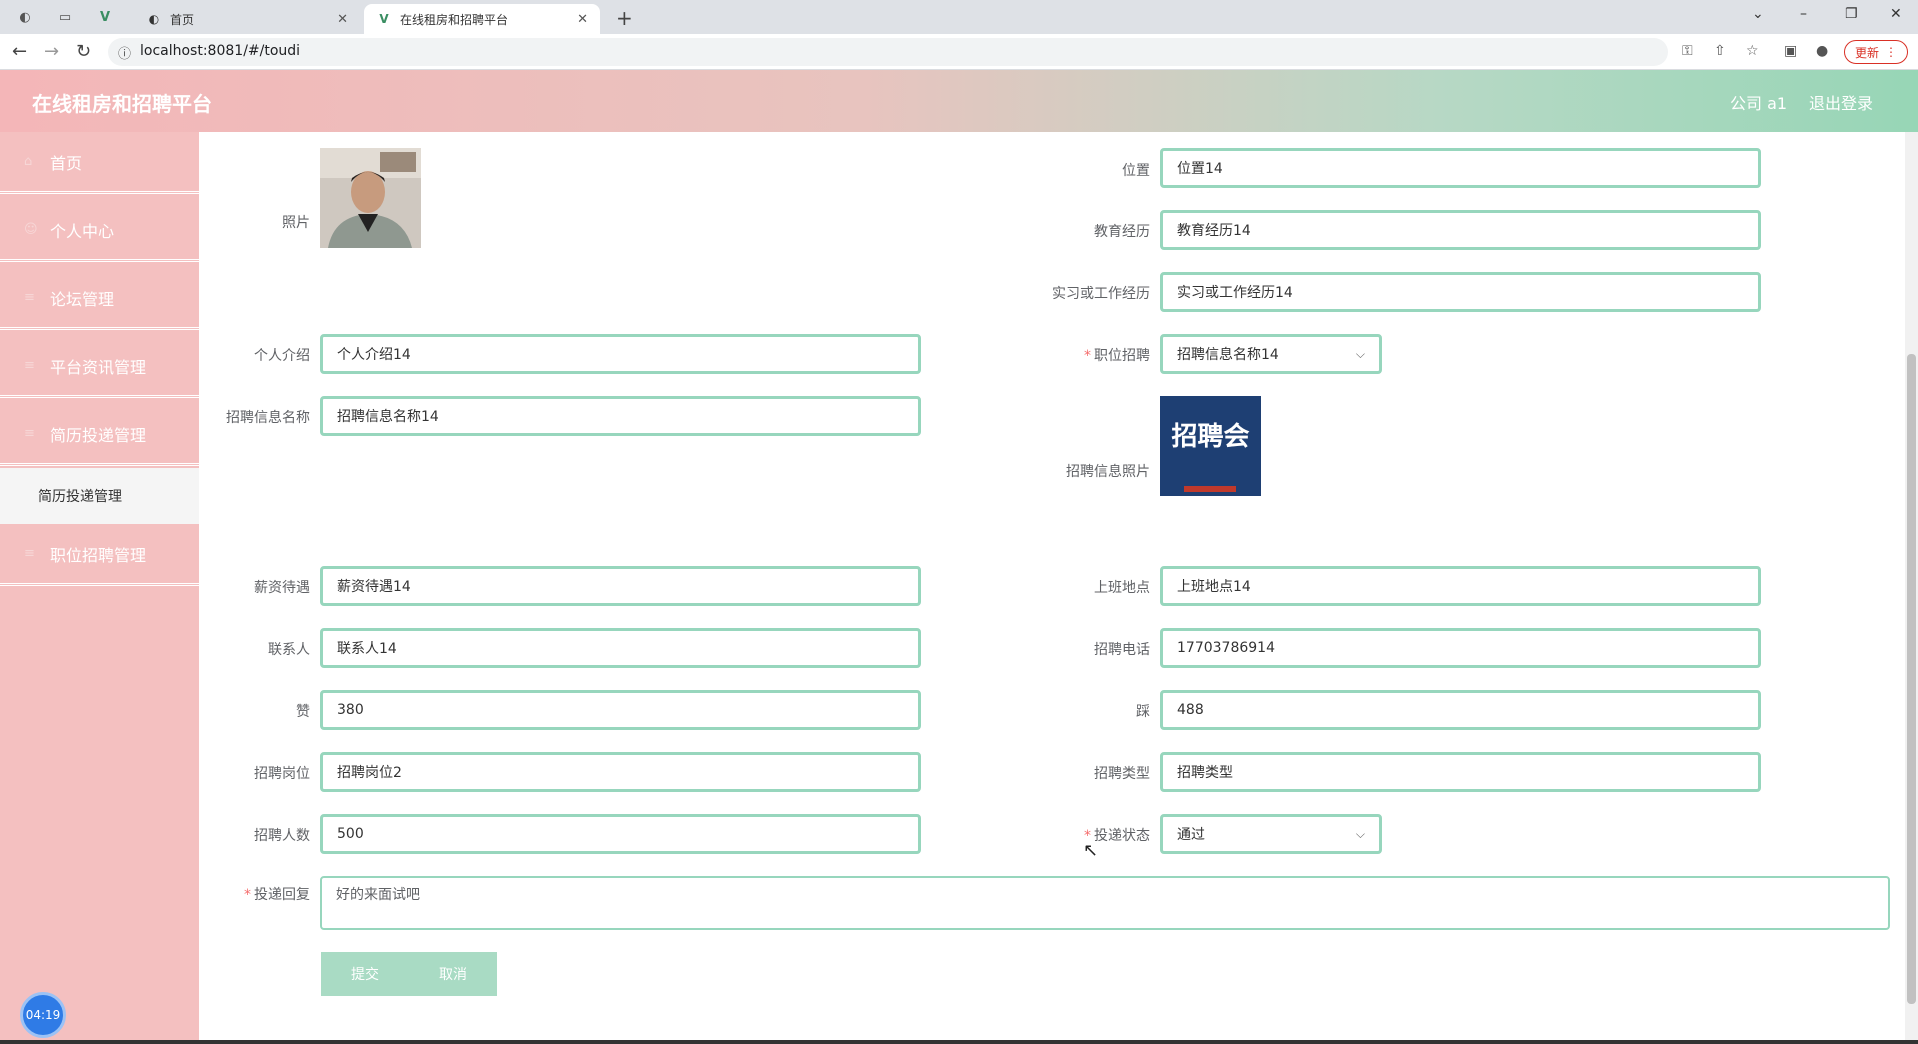  I want to click on update-button: 更新 ⋮, so click(1876, 52).